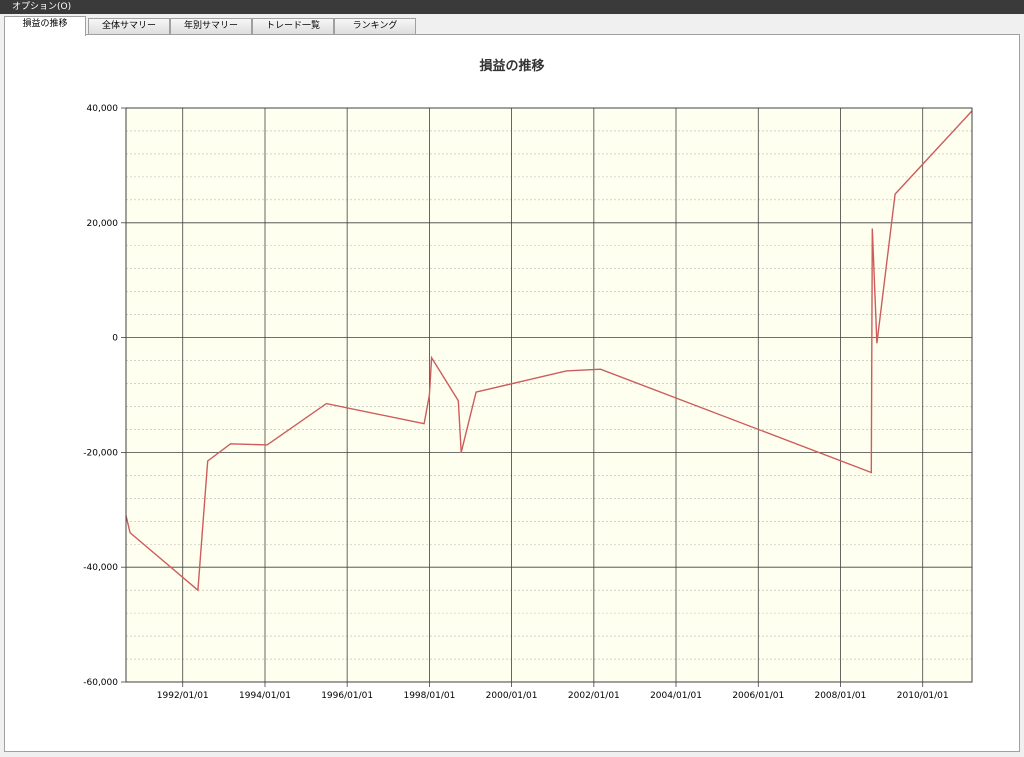  What do you see at coordinates (45, 26) in the screenshot?
I see `tab-profit-trend: 損益の推移` at bounding box center [45, 26].